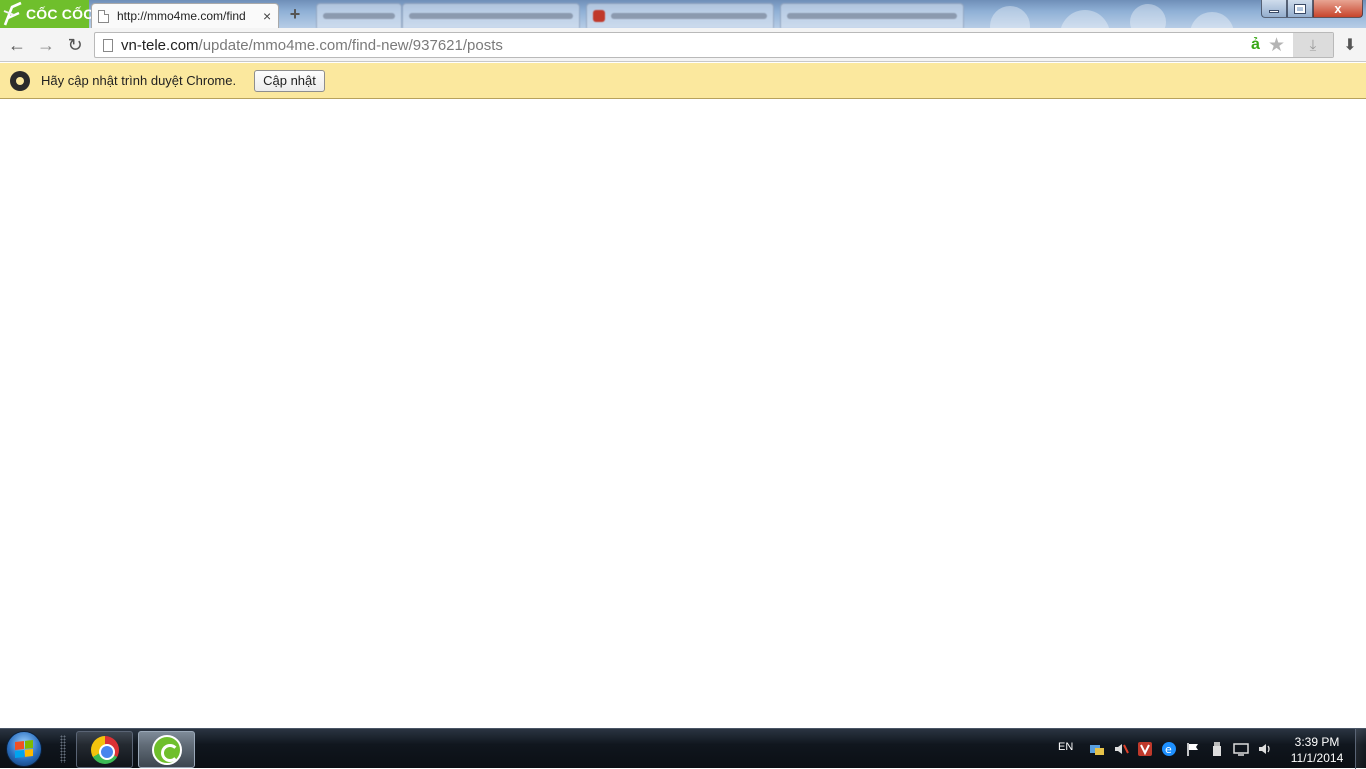 This screenshot has width=1366, height=769. Describe the element at coordinates (1241, 749) in the screenshot. I see `monitor-icon` at that location.